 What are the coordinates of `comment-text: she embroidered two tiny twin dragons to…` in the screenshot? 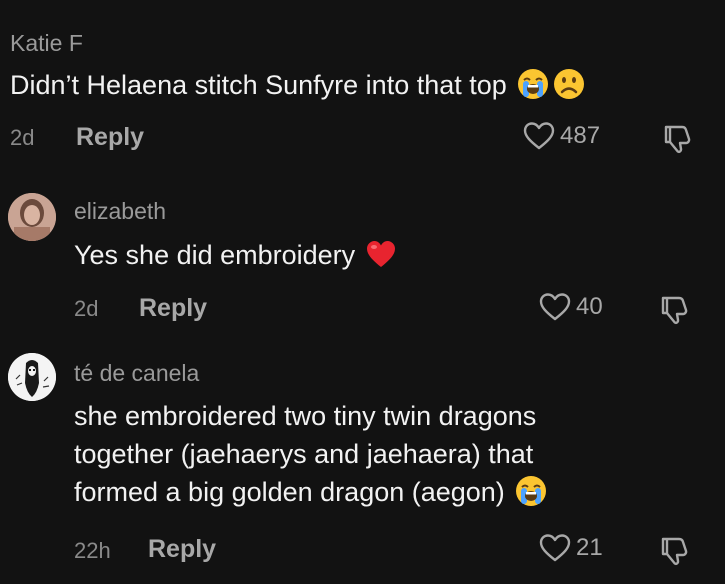 It's located at (310, 454).